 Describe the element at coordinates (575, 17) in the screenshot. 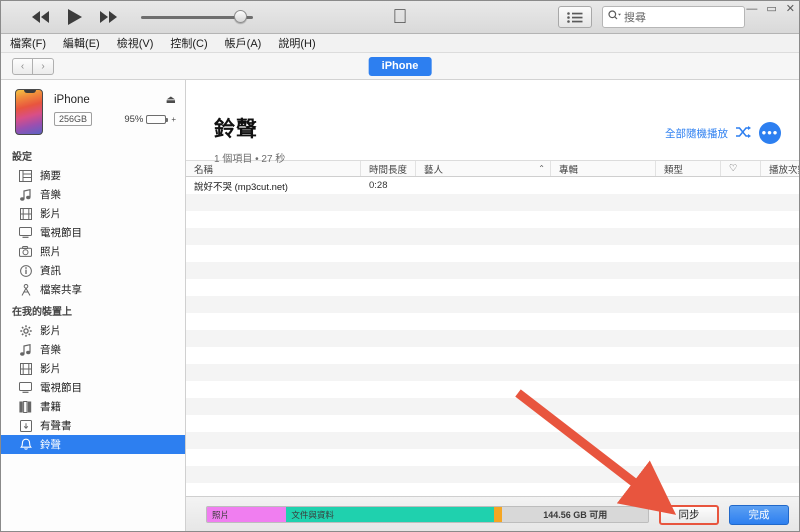

I see `library-list-icon` at that location.